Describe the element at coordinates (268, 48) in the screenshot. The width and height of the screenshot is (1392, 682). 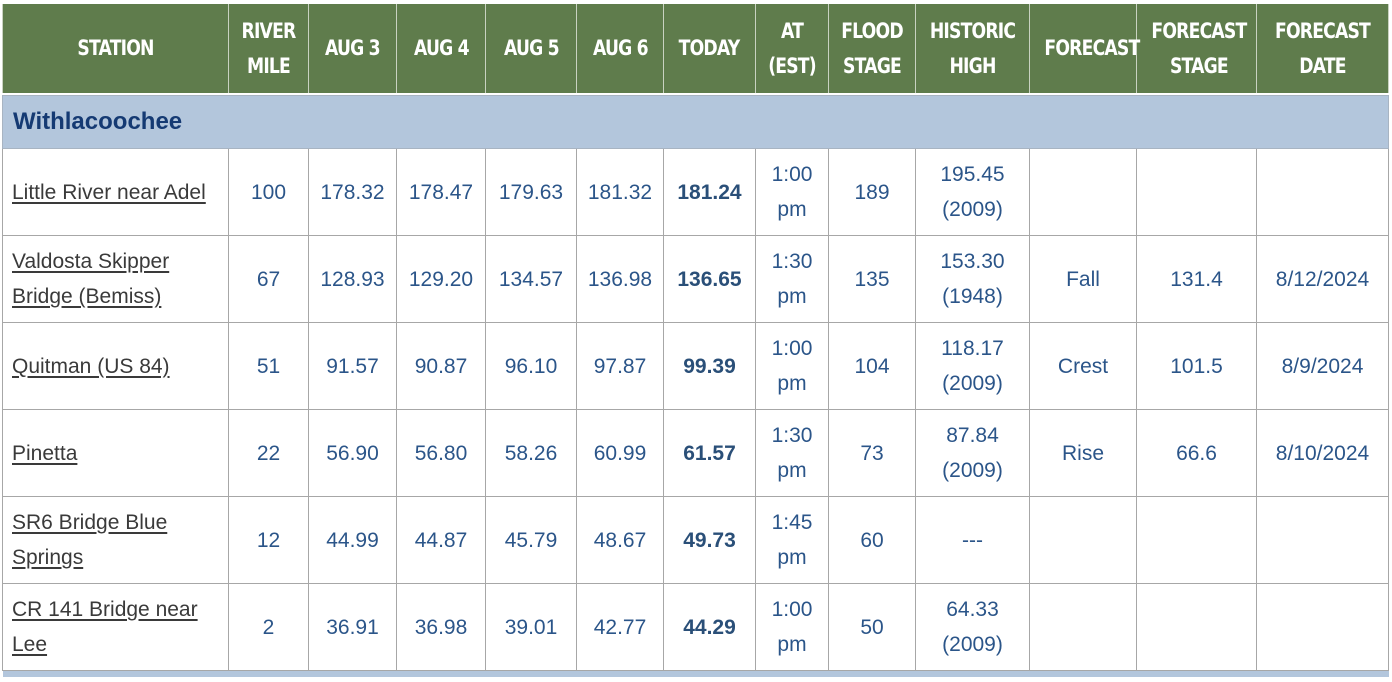
I see `col-header-river-mile: RIVER MILE` at that location.